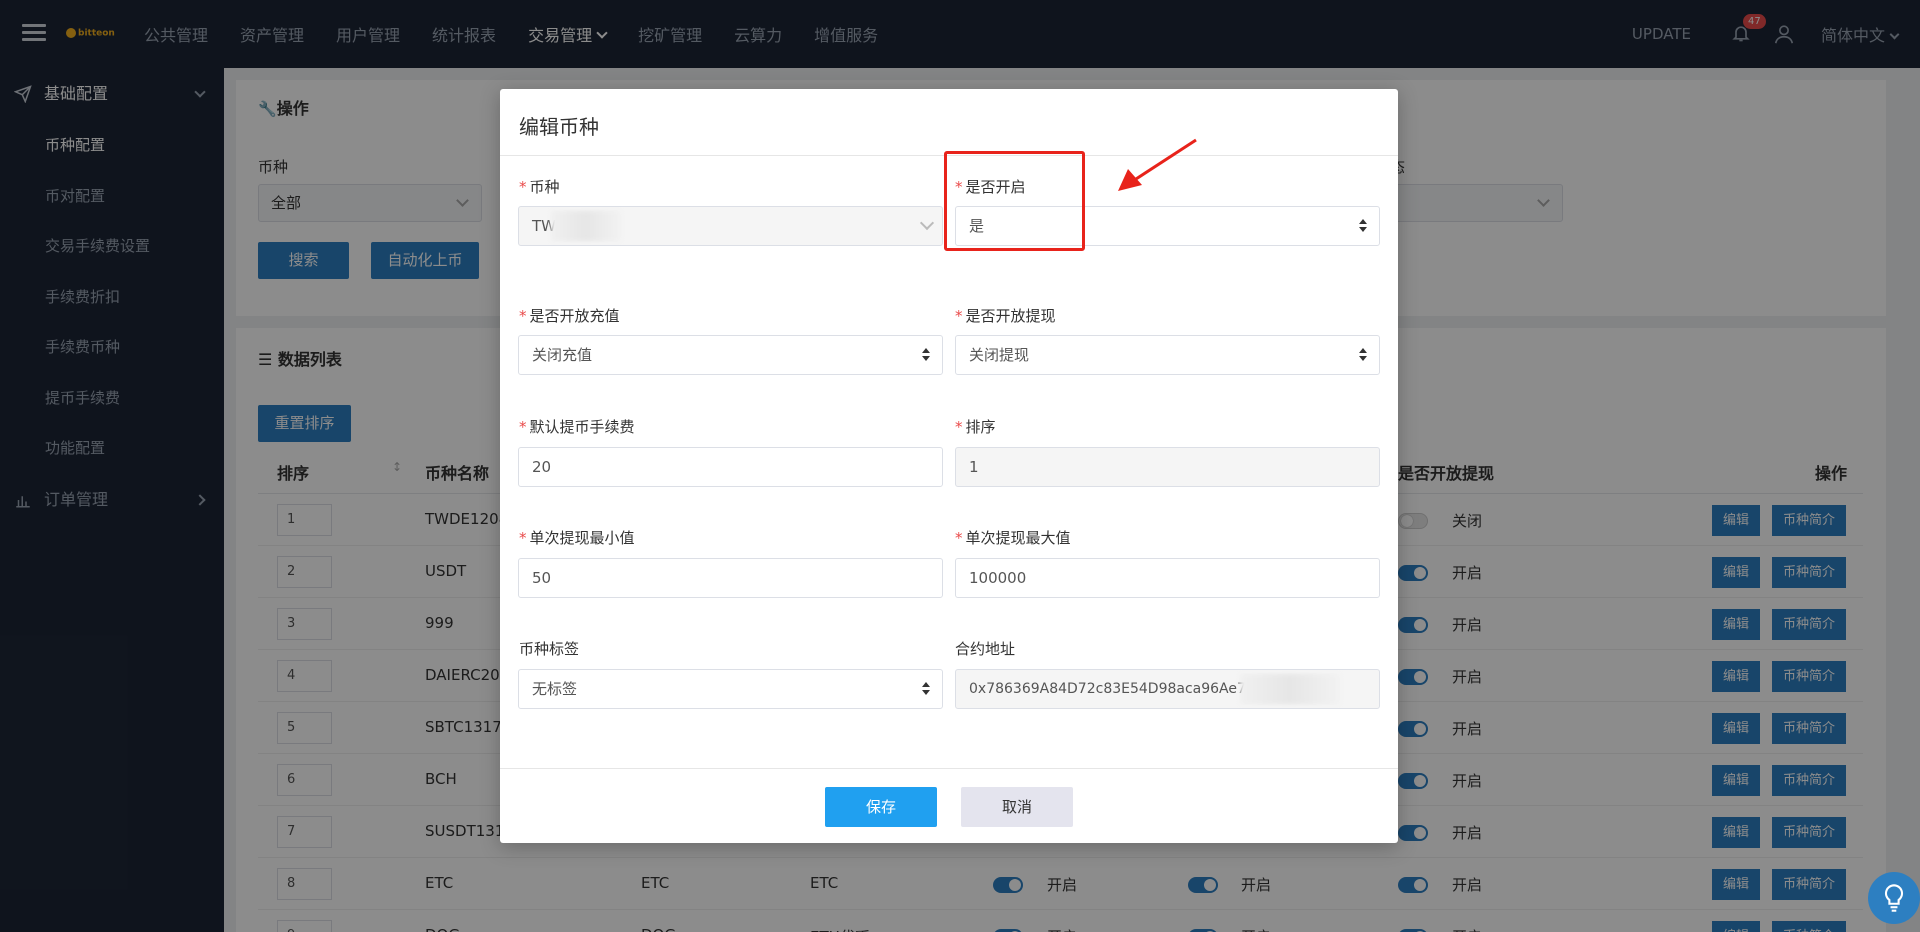 The width and height of the screenshot is (1920, 932). Describe the element at coordinates (1010, 316) in the screenshot. I see `withdraw-label-text: 是否开放提现` at that location.